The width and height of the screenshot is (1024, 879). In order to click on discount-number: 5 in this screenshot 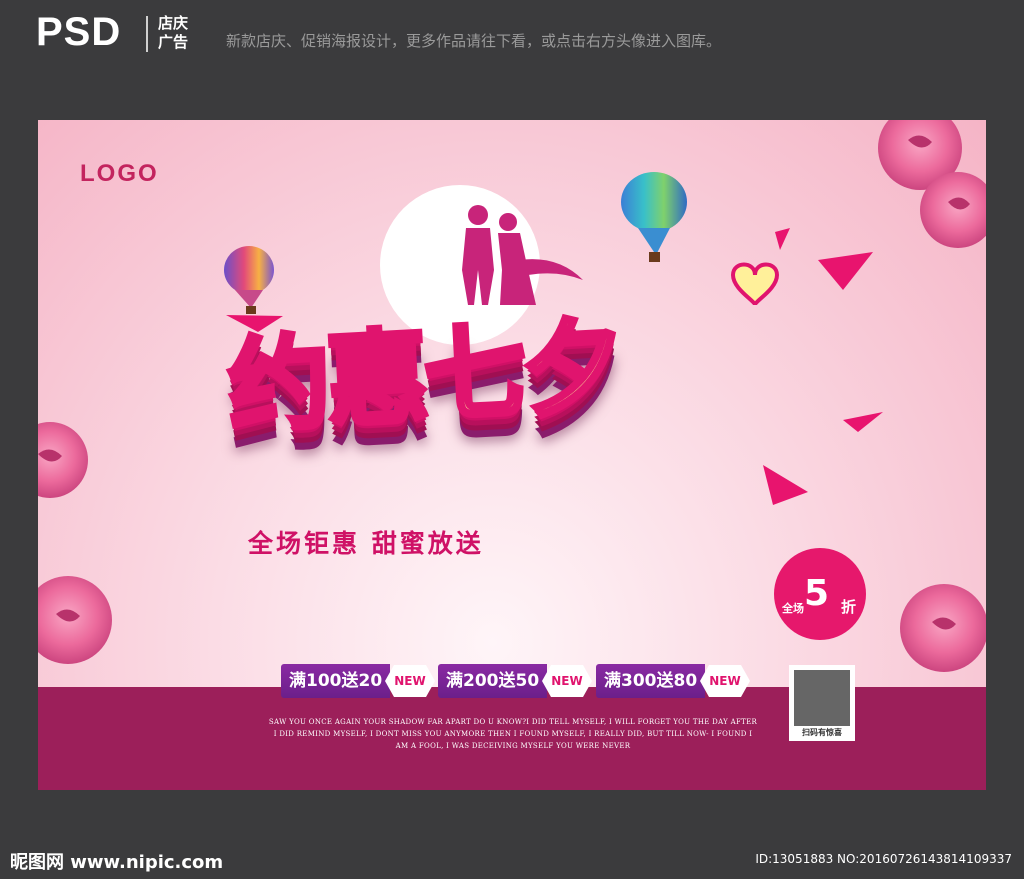, I will do `click(817, 593)`.